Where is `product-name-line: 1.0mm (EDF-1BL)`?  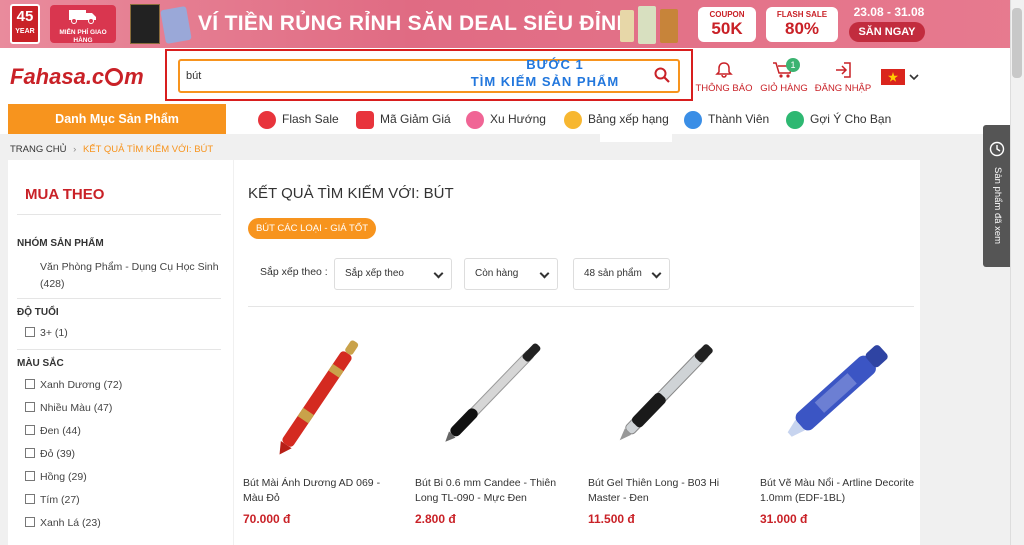 product-name-line: 1.0mm (EDF-1BL) is located at coordinates (803, 498).